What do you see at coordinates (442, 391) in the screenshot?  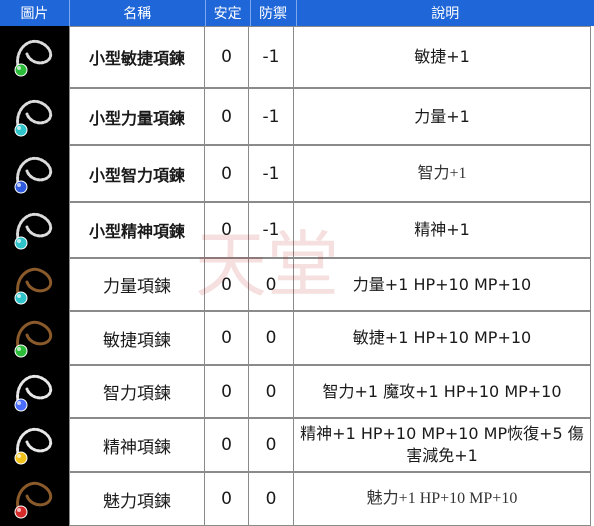 I see `item-description: 智力+1 魔攻+1 HP+10 MP+10` at bounding box center [442, 391].